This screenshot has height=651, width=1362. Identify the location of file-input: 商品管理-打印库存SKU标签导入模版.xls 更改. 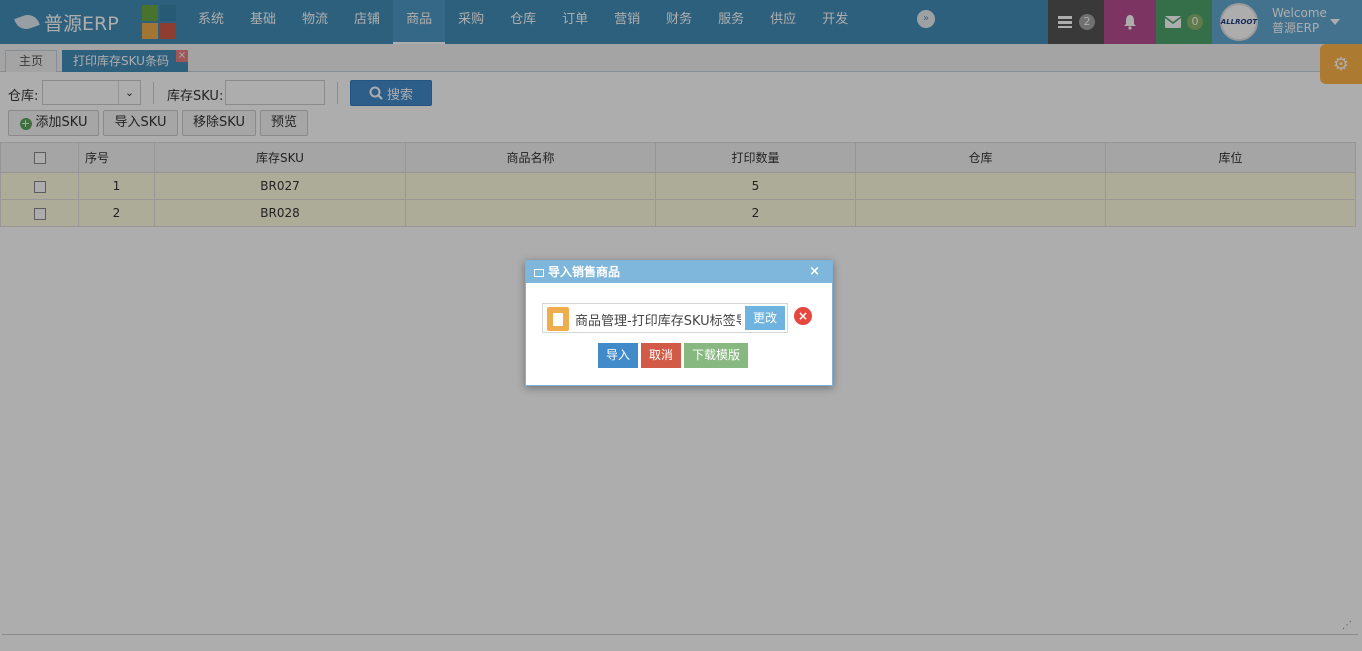
(665, 318).